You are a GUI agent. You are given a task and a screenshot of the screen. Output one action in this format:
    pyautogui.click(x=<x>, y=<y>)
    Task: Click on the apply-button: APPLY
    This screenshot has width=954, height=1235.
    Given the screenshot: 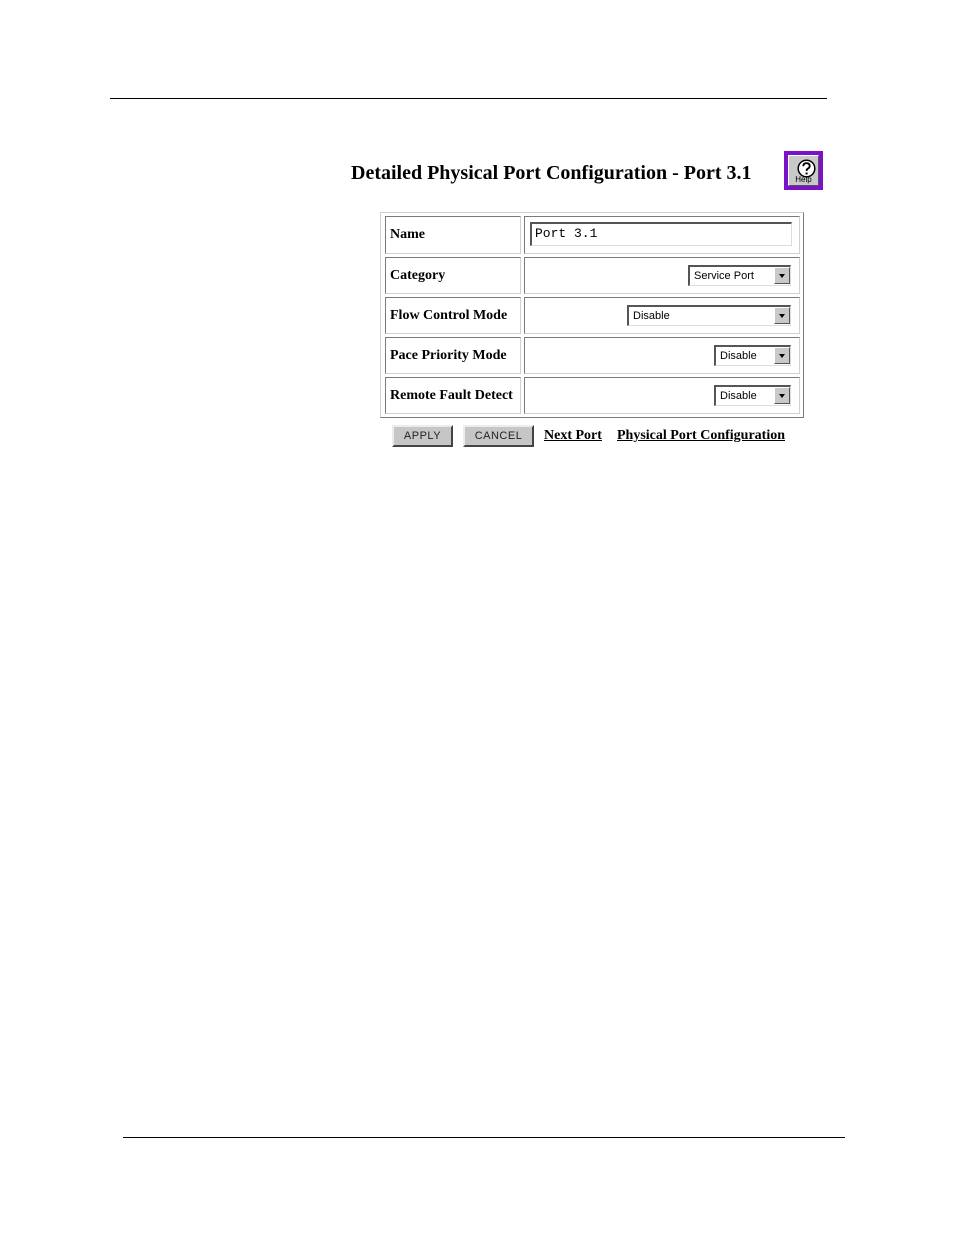 What is the action you would take?
    pyautogui.click(x=422, y=436)
    